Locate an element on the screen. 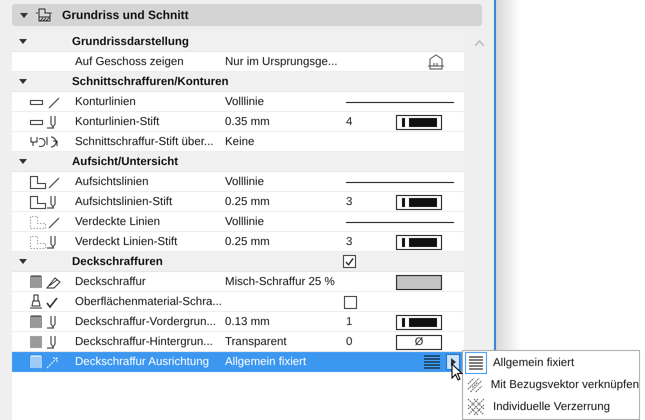 This screenshot has height=420, width=645. section-label: Grundrissdarstellung is located at coordinates (131, 42).